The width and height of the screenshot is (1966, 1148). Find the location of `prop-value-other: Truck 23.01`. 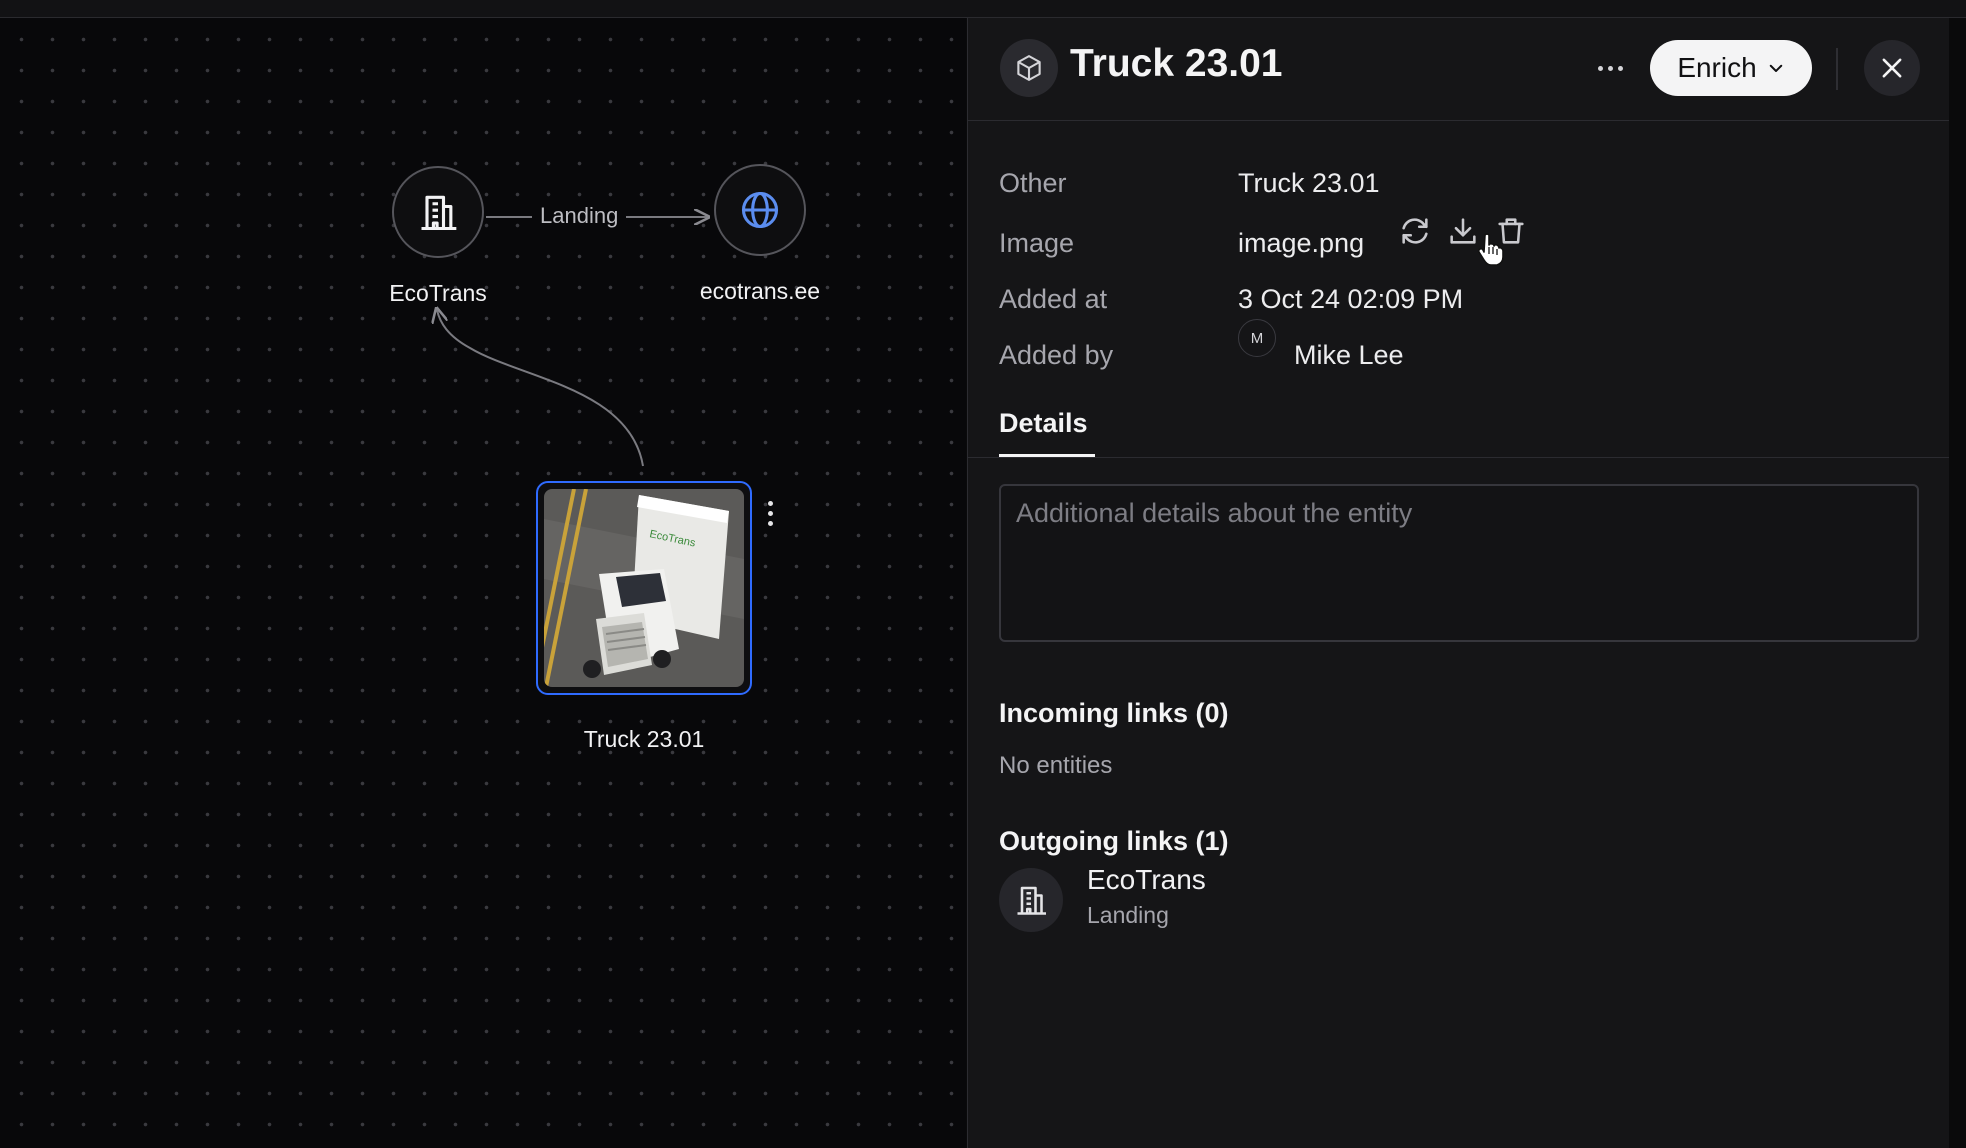

prop-value-other: Truck 23.01 is located at coordinates (1309, 183).